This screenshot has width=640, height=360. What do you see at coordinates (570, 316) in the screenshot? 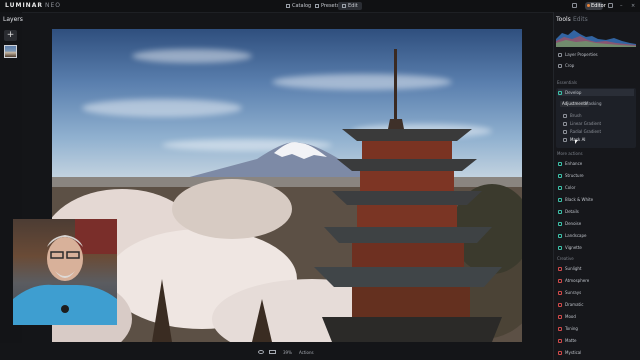
I see `tool-mood-label: Mood` at bounding box center [570, 316].